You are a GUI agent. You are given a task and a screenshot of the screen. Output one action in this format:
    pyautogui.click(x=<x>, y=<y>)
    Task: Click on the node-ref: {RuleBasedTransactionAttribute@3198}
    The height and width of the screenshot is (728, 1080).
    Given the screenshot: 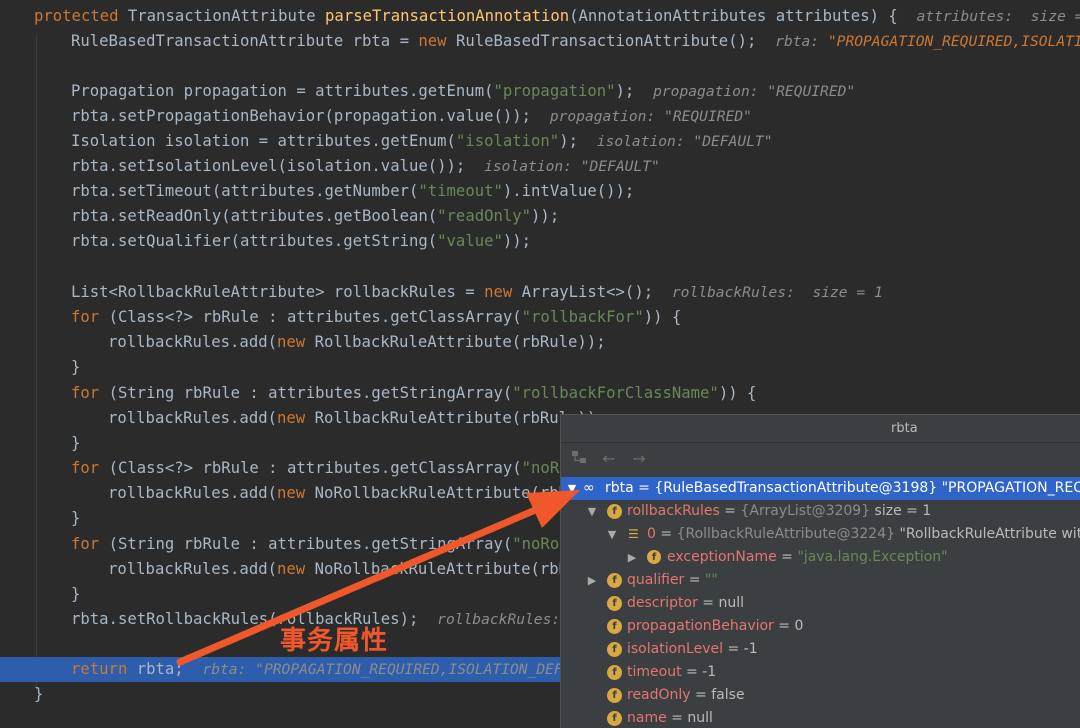 What is the action you would take?
    pyautogui.click(x=796, y=488)
    